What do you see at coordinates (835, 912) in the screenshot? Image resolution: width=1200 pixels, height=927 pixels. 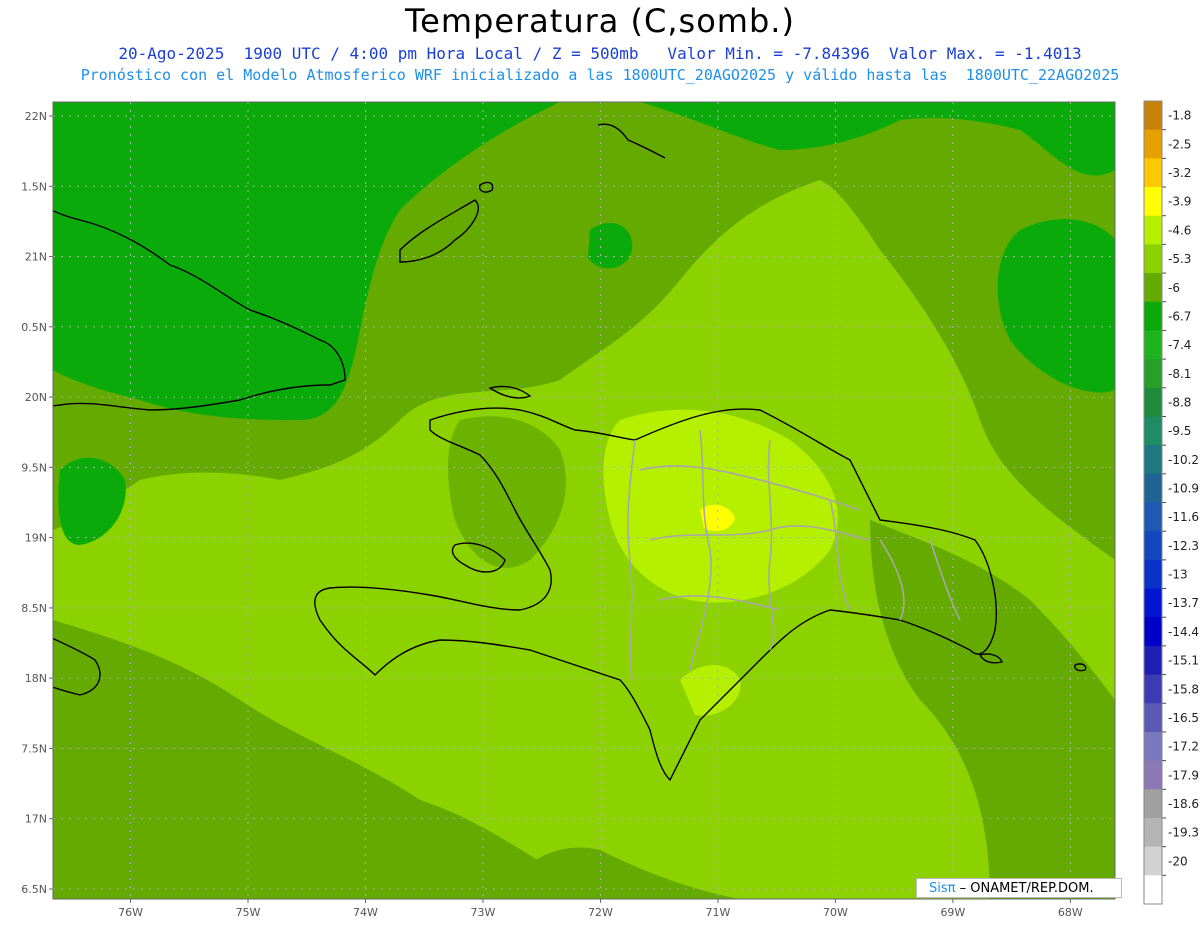 I see `lon-tick-label: 70W` at bounding box center [835, 912].